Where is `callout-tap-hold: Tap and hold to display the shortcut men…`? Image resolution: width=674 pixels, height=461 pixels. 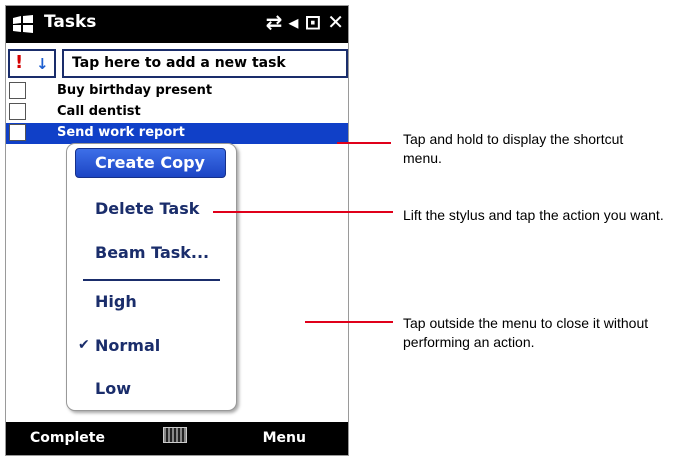
callout-tap-hold: Tap and hold to display the shortcut men… is located at coordinates (513, 148).